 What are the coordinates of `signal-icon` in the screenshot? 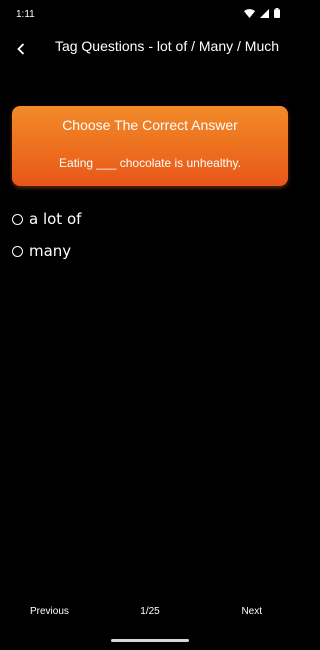 It's located at (264, 13).